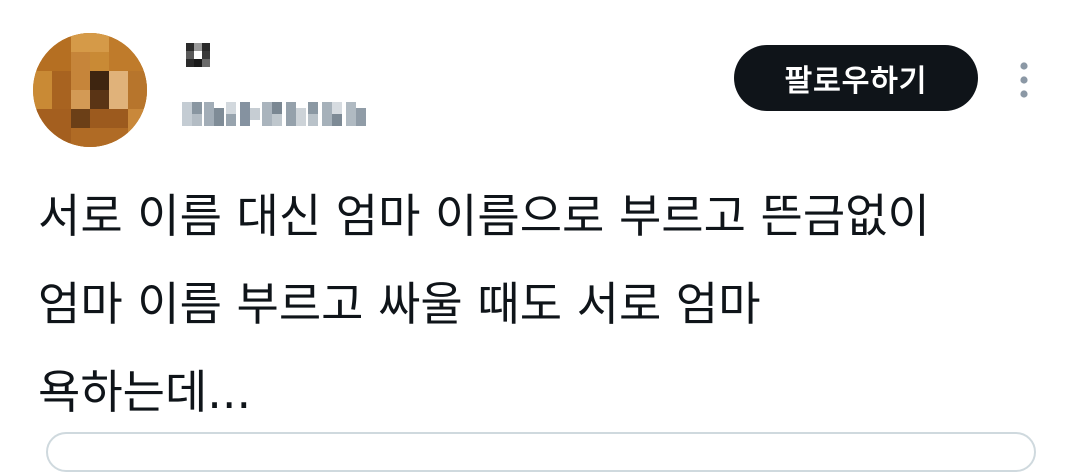 The height and width of the screenshot is (472, 1078). Describe the element at coordinates (541, 452) in the screenshot. I see `embedded-card` at that location.